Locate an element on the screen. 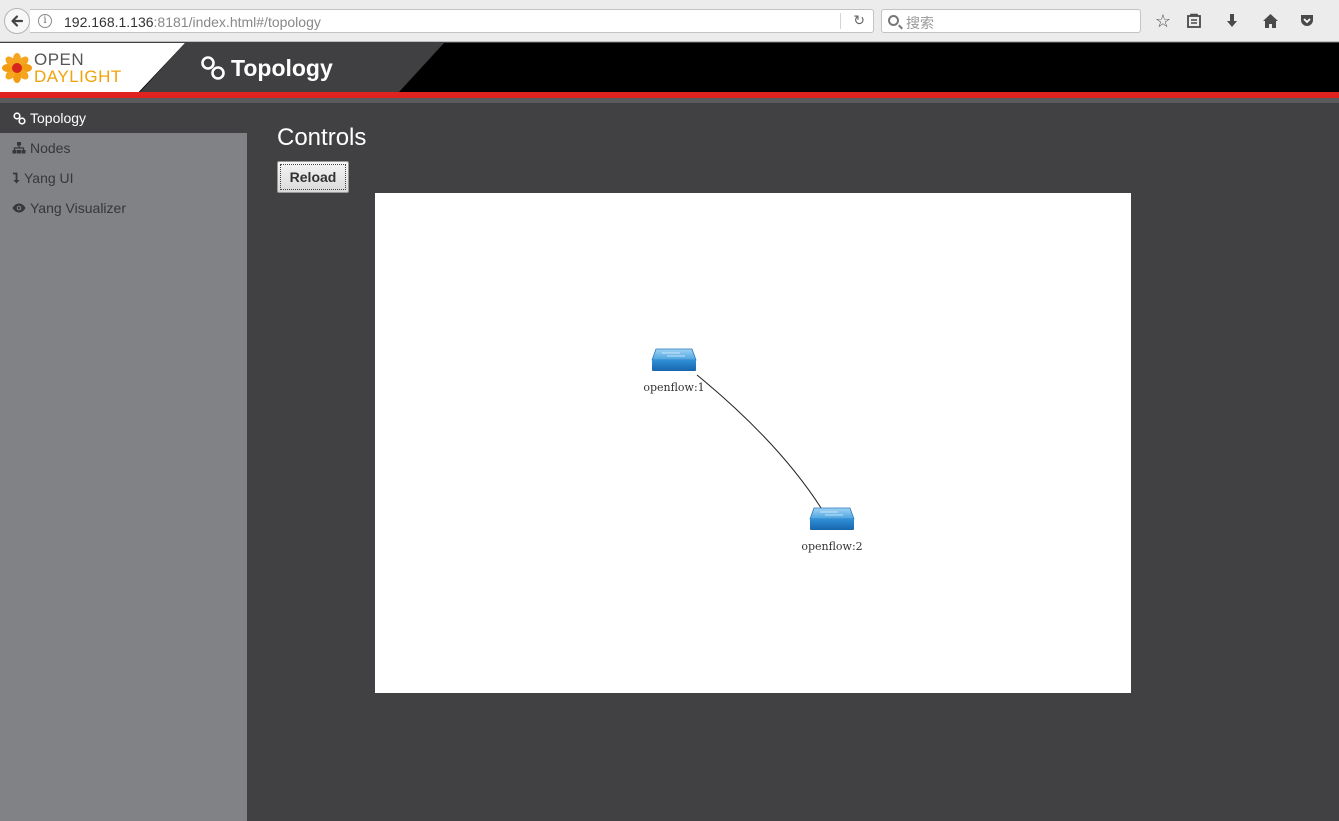 This screenshot has height=821, width=1339. sidebar-item-topology: Topology is located at coordinates (123, 118).